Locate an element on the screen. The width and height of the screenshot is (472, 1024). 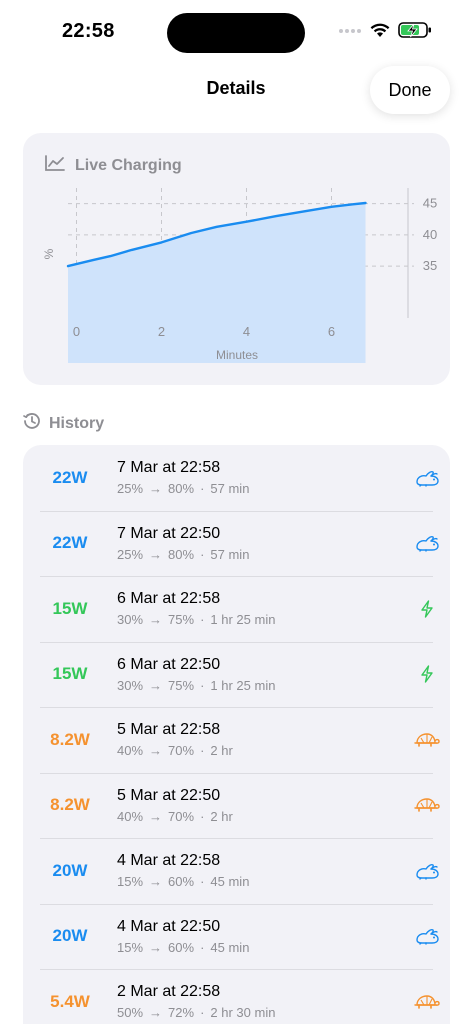
battery-charging-icon is located at coordinates (415, 30).